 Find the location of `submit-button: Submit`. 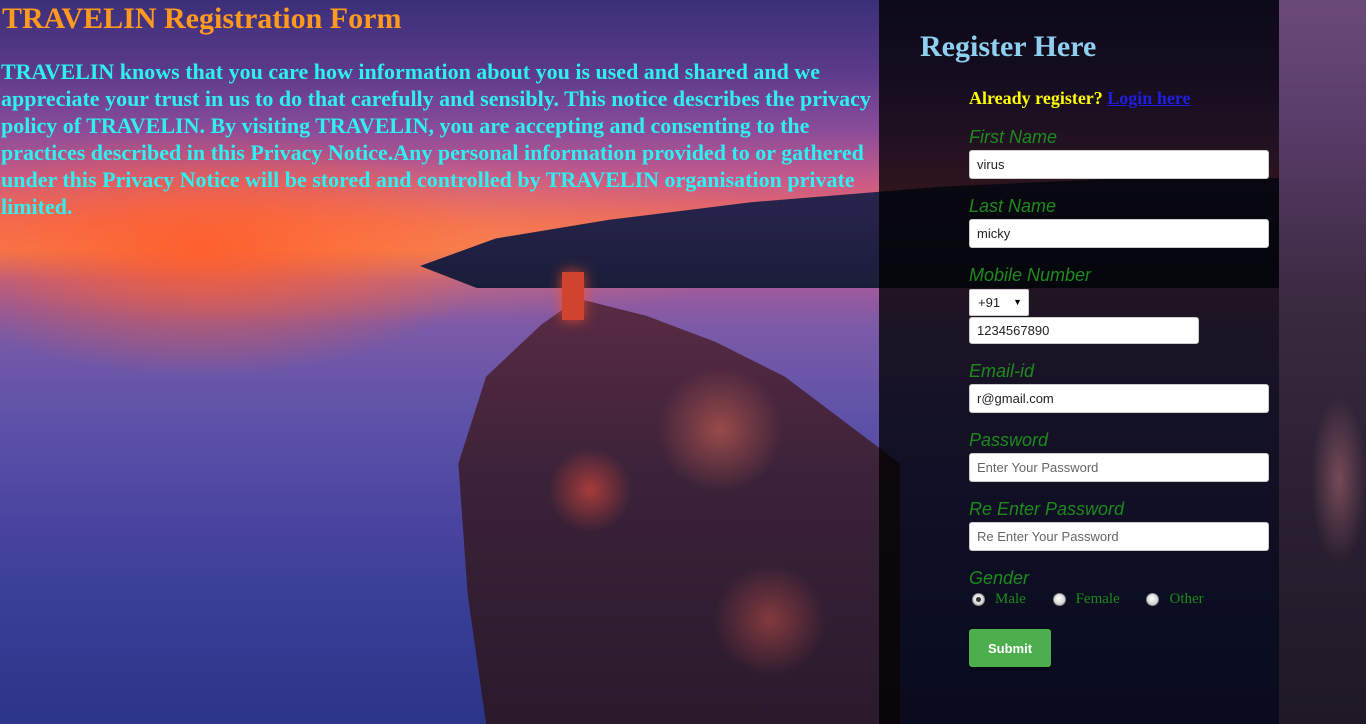

submit-button: Submit is located at coordinates (1010, 648).